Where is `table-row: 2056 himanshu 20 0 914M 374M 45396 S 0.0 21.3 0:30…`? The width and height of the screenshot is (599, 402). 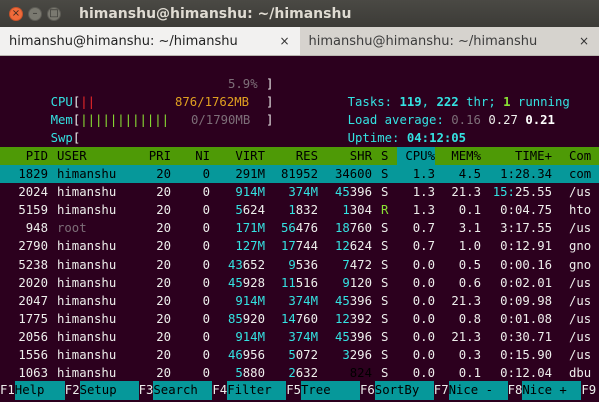 table-row: 2056 himanshu 20 0 914M 374M 45396 S 0.0 21.3 0:30… is located at coordinates (299, 337).